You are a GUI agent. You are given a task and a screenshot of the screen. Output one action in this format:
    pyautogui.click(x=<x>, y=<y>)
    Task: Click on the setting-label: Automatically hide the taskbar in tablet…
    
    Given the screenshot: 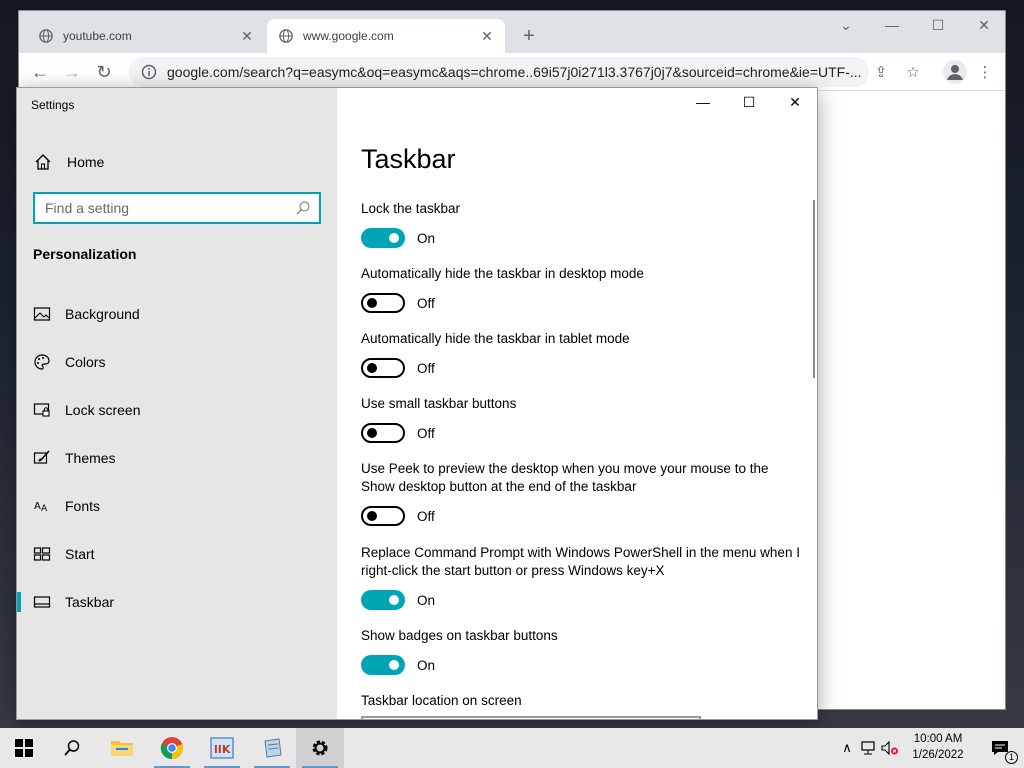 What is the action you would take?
    pyautogui.click(x=495, y=338)
    